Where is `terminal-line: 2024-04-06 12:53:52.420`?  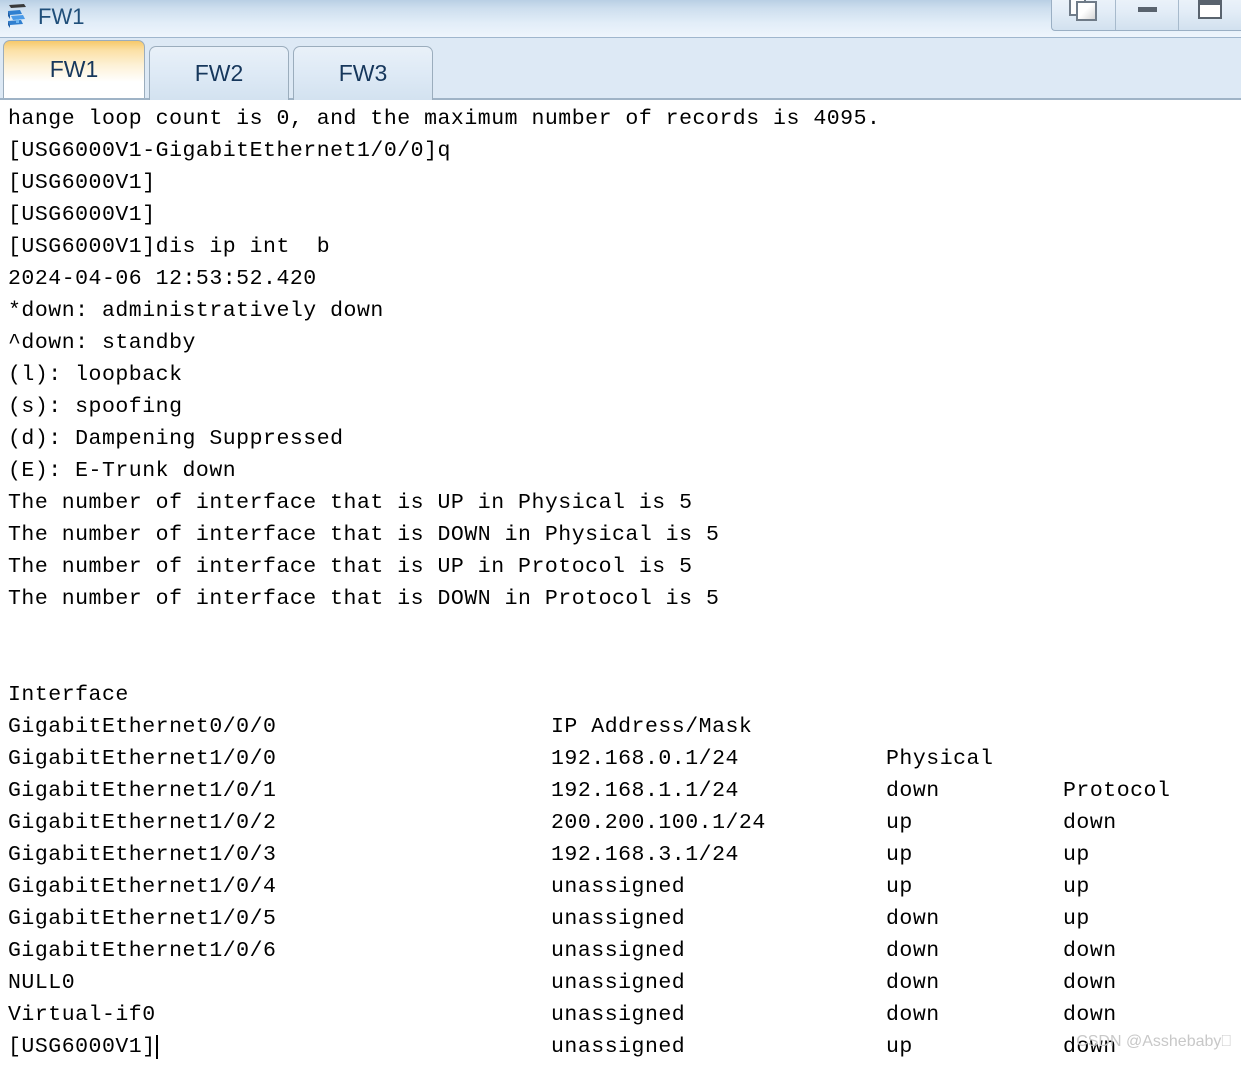 terminal-line: 2024-04-06 12:53:52.420 is located at coordinates (162, 279).